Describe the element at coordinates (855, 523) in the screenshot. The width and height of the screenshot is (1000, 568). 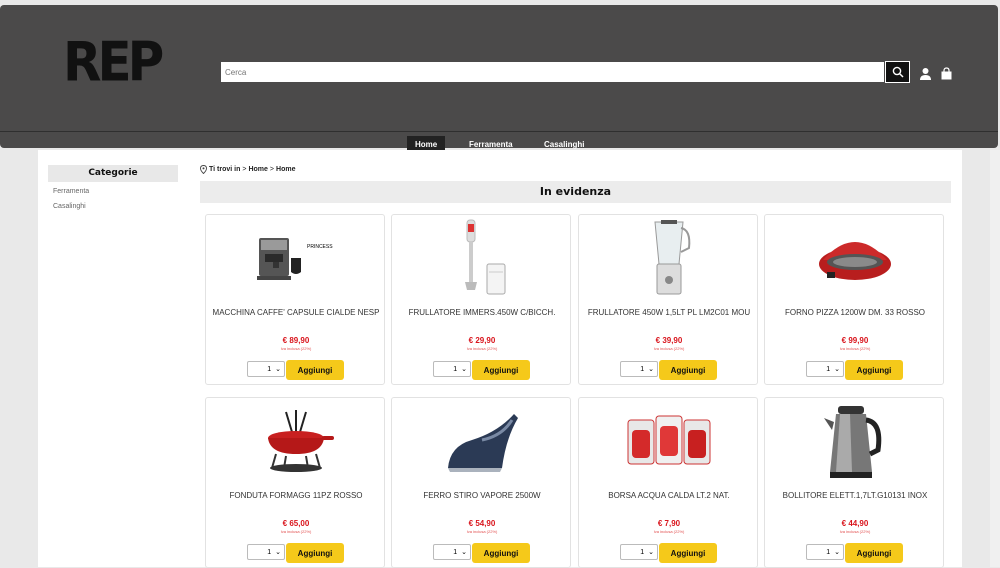
I see `product-price: € 44,90` at that location.